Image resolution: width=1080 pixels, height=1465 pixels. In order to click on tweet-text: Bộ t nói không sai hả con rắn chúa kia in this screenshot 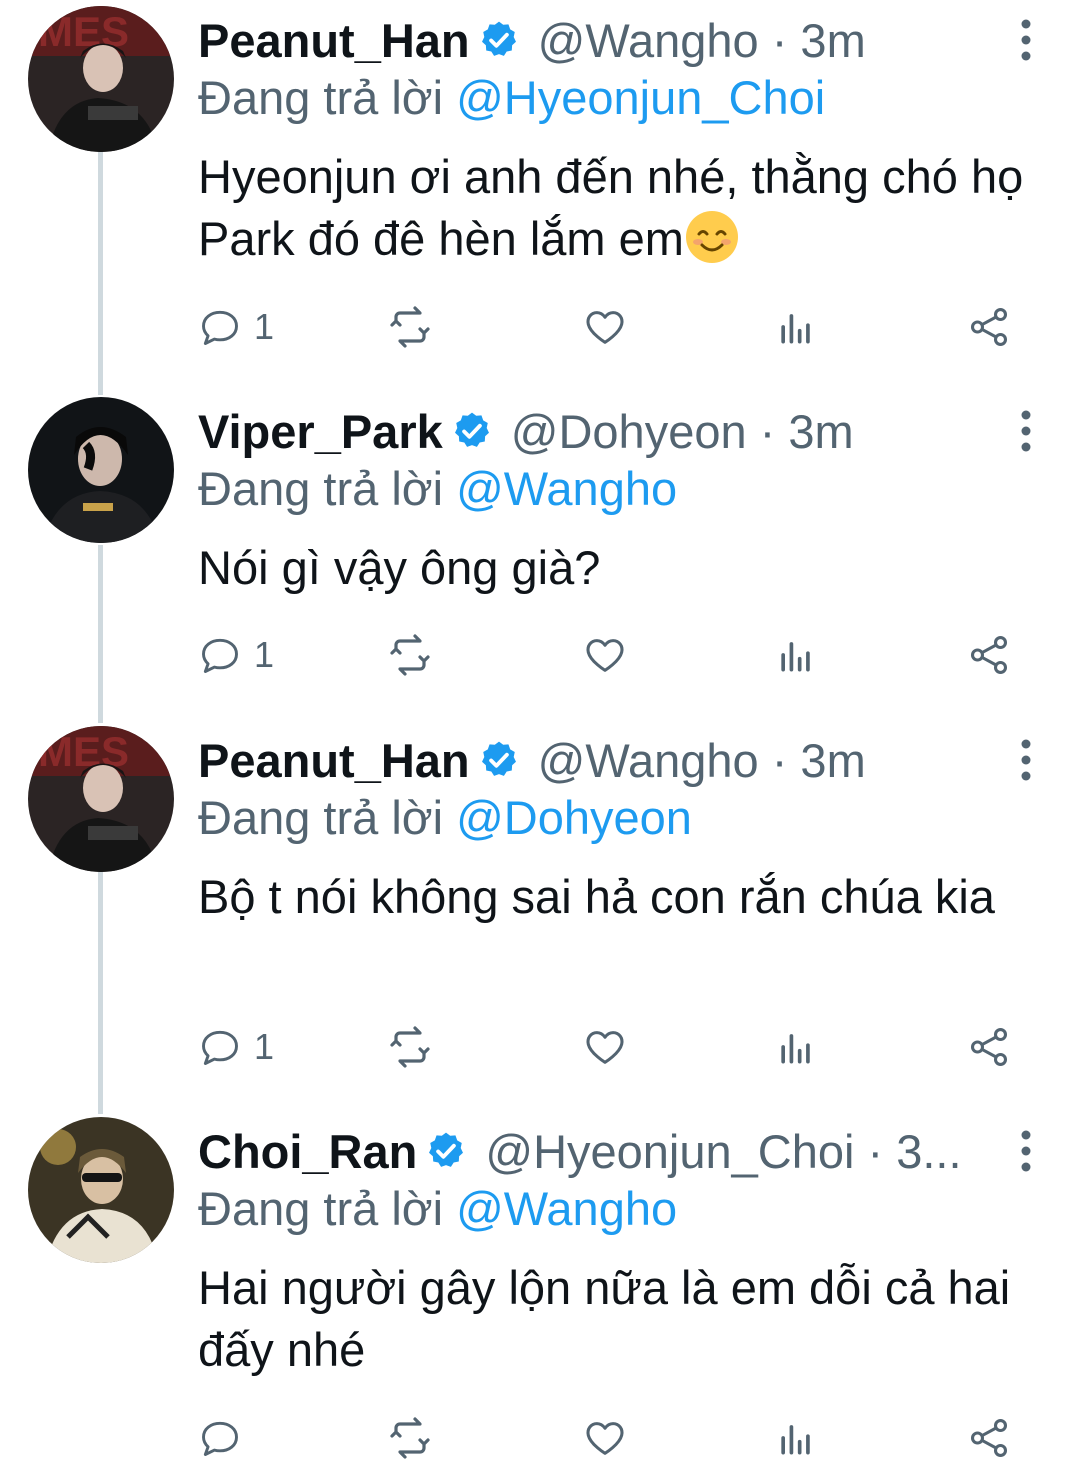, I will do `click(596, 896)`.